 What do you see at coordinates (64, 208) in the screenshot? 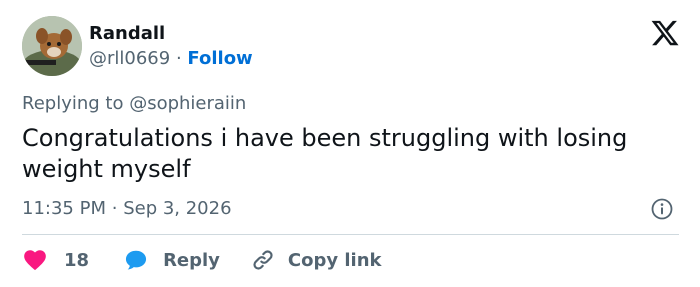
I see `tweet-time: 11:35 PM` at bounding box center [64, 208].